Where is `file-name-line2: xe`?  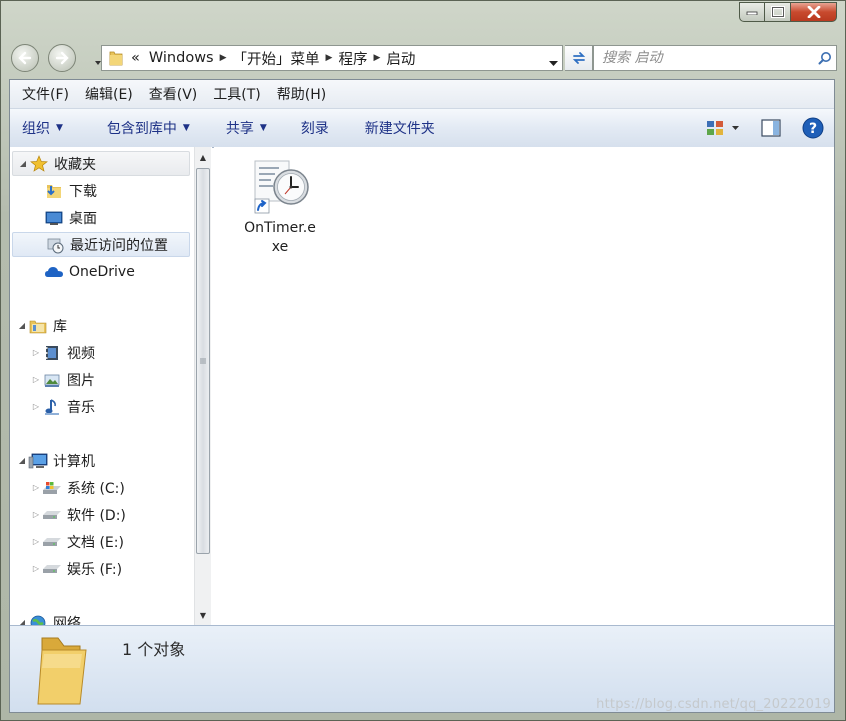
file-name-line2: xe is located at coordinates (280, 247).